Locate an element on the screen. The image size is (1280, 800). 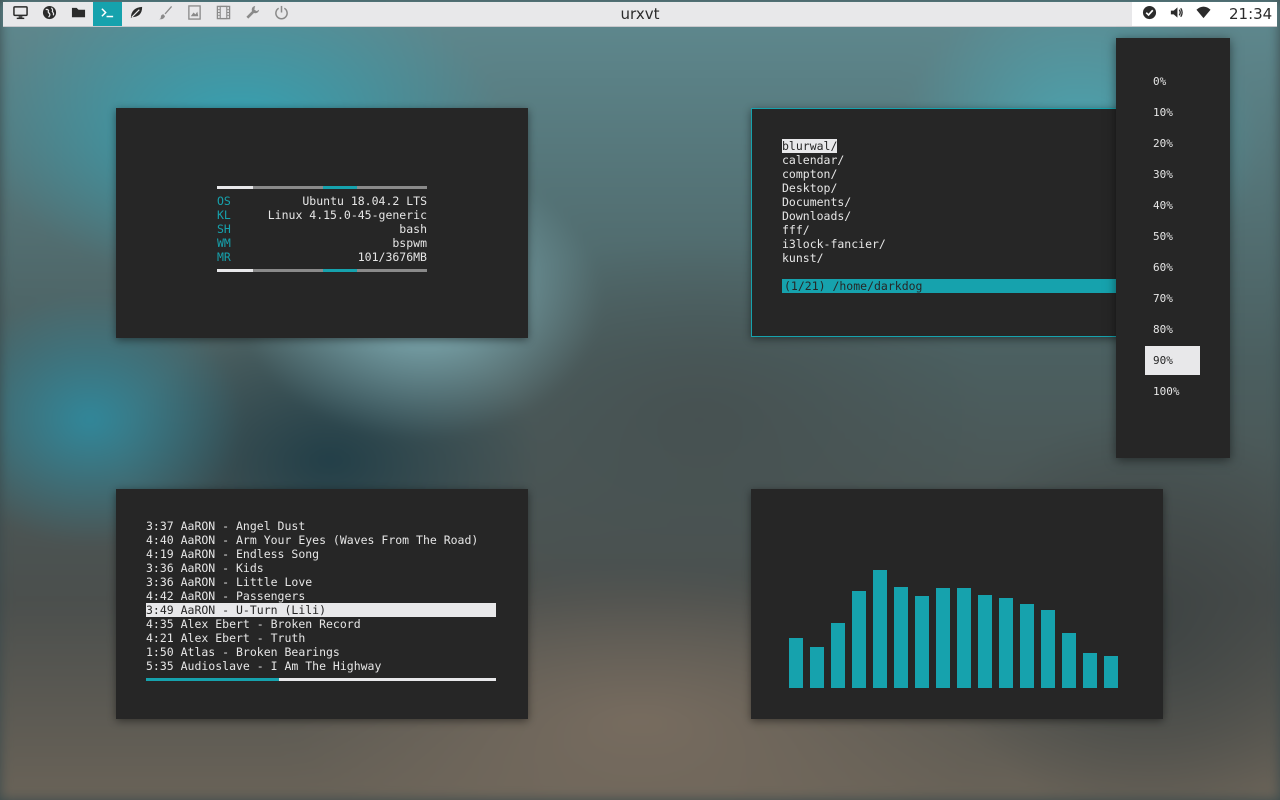
file-list-item: kunst/ is located at coordinates (834, 258).